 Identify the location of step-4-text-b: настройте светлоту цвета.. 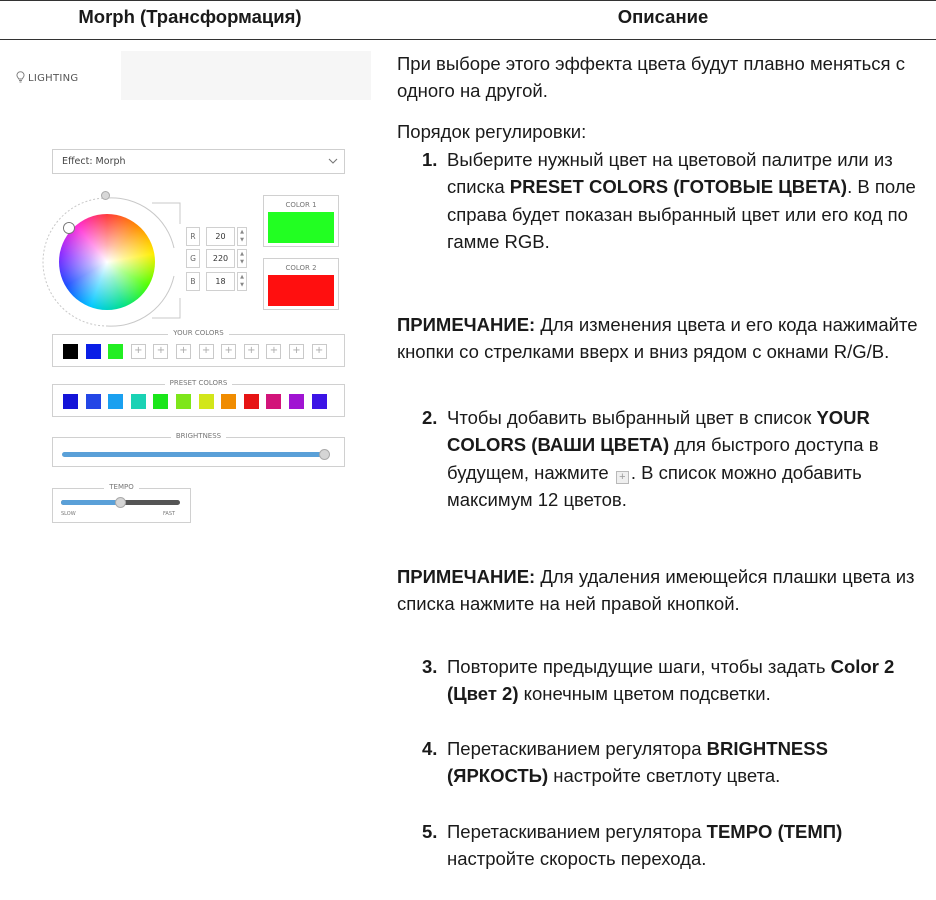
(667, 776).